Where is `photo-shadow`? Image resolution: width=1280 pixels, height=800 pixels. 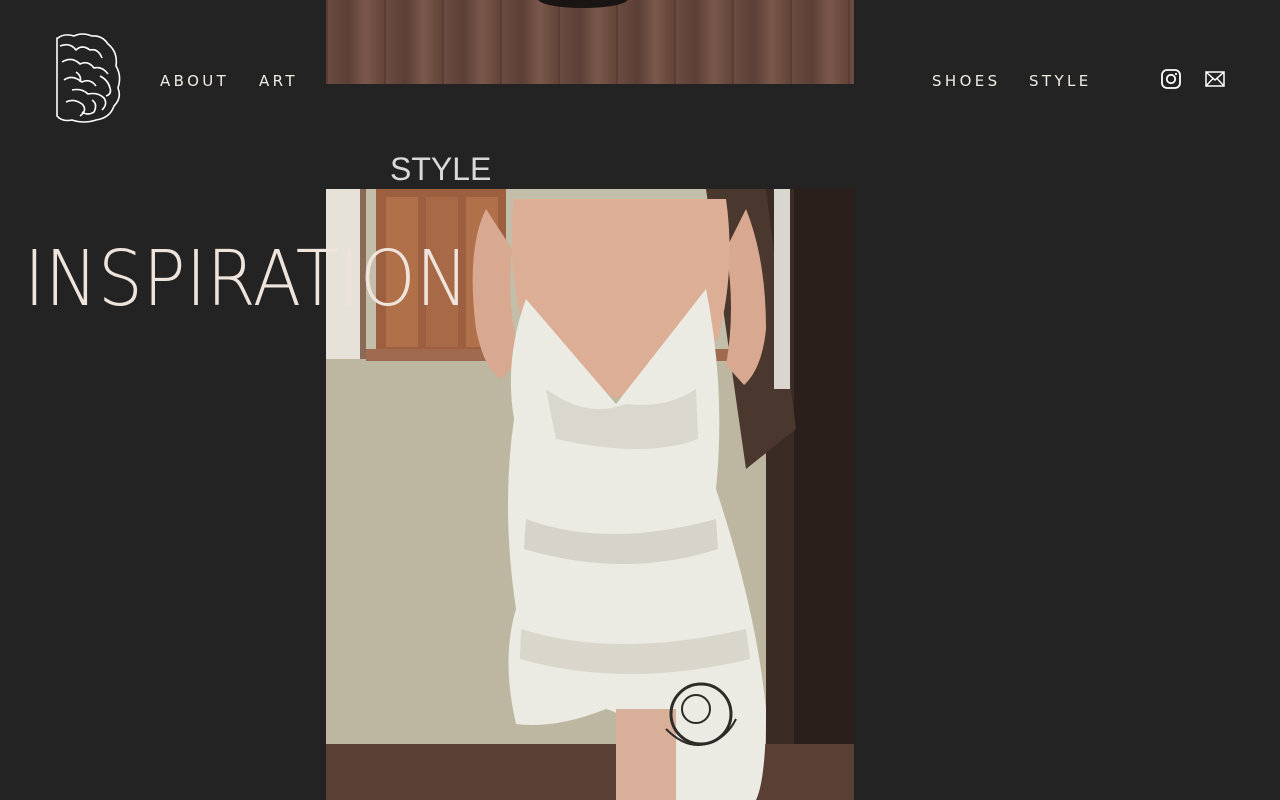 photo-shadow is located at coordinates (583, 4).